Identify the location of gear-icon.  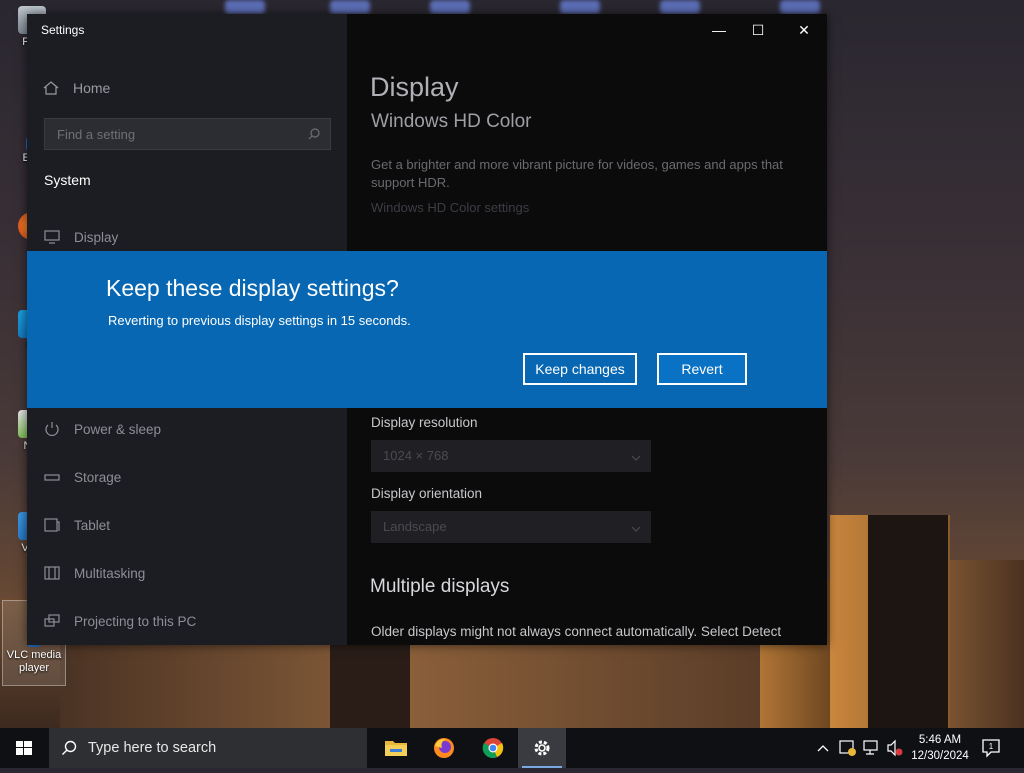
(542, 748).